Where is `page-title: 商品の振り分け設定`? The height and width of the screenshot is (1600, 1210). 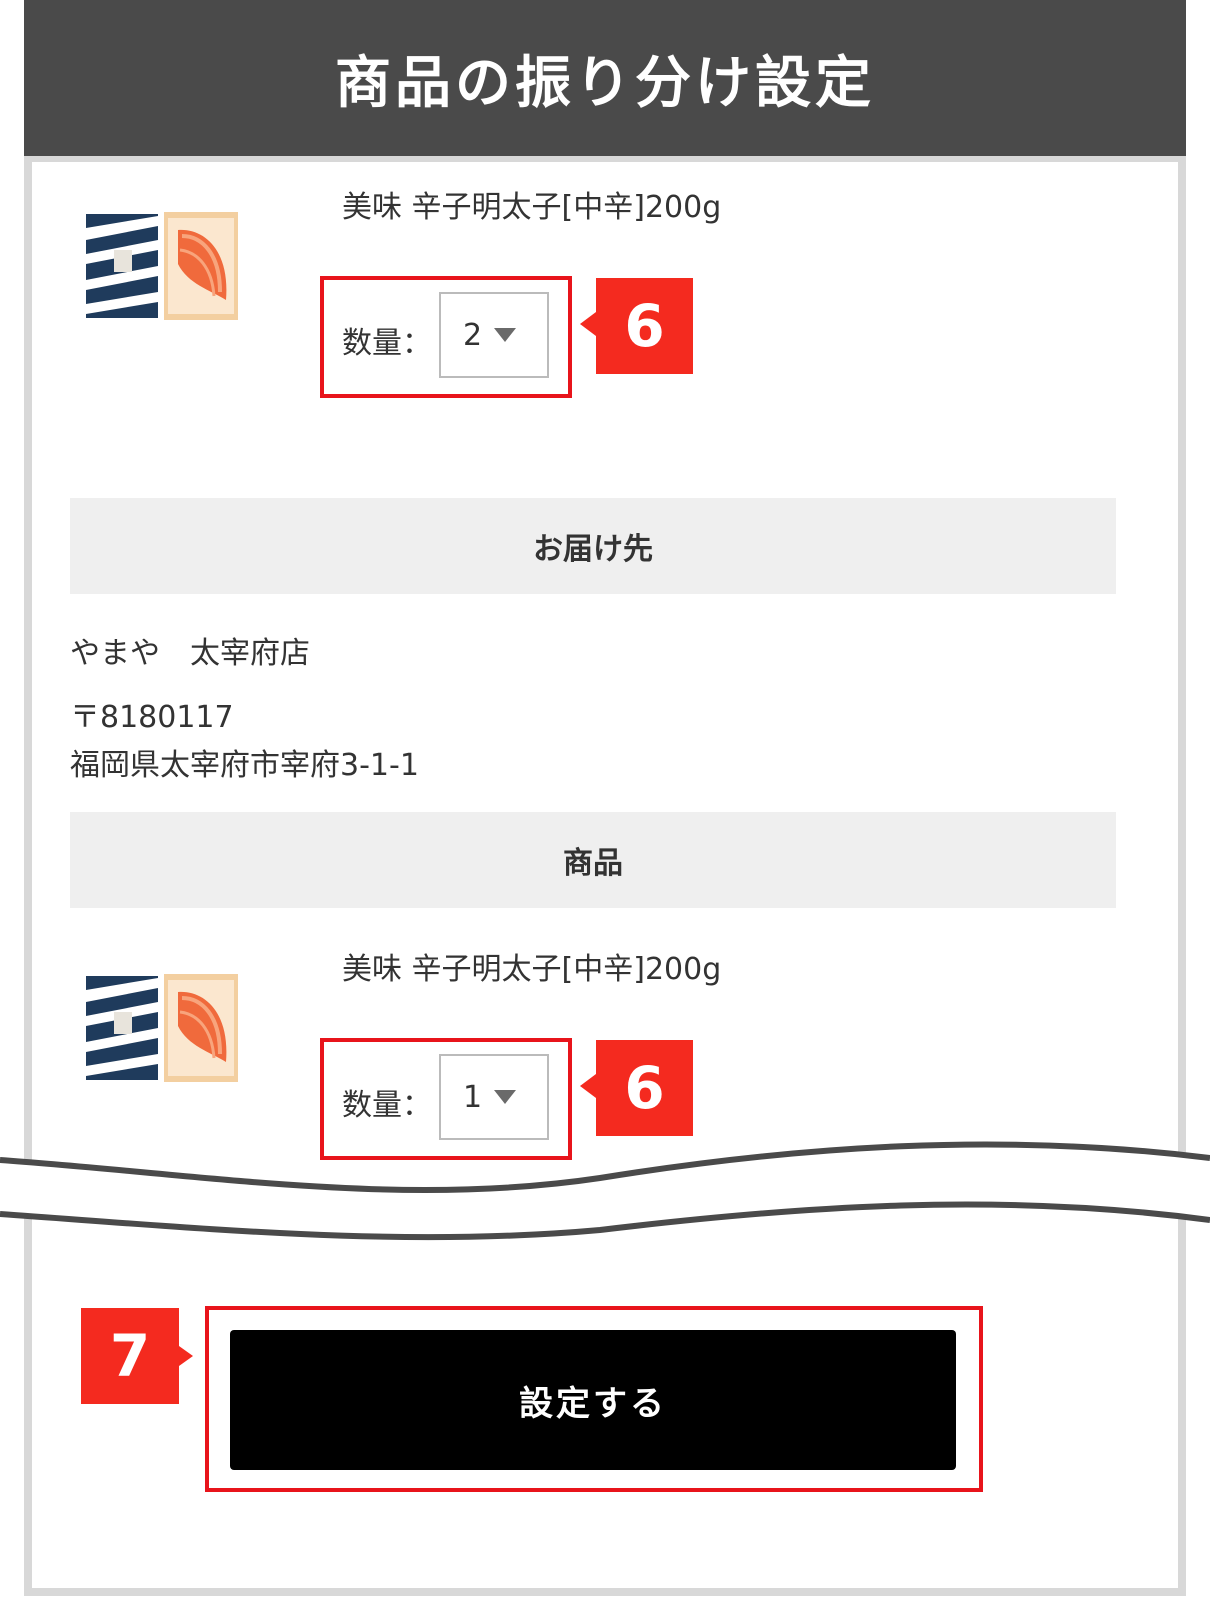
page-title: 商品の振り分け設定 is located at coordinates (605, 83).